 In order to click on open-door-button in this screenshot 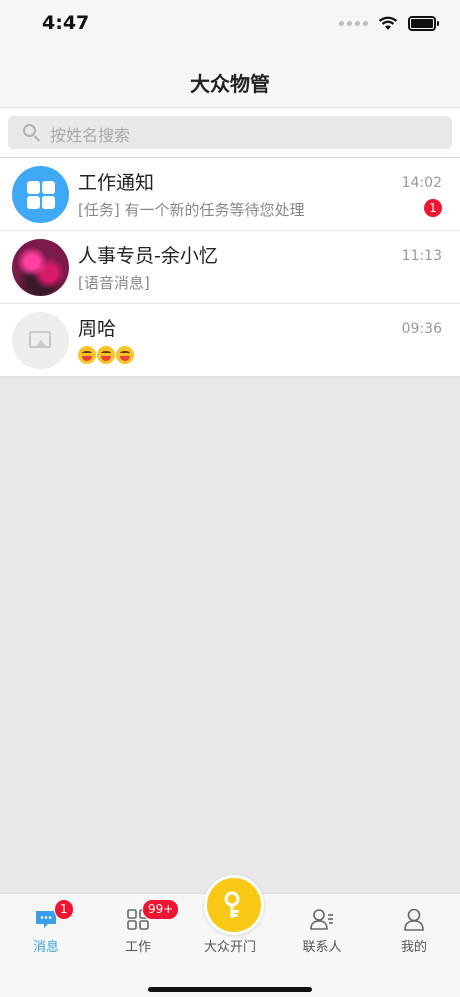, I will do `click(234, 905)`.